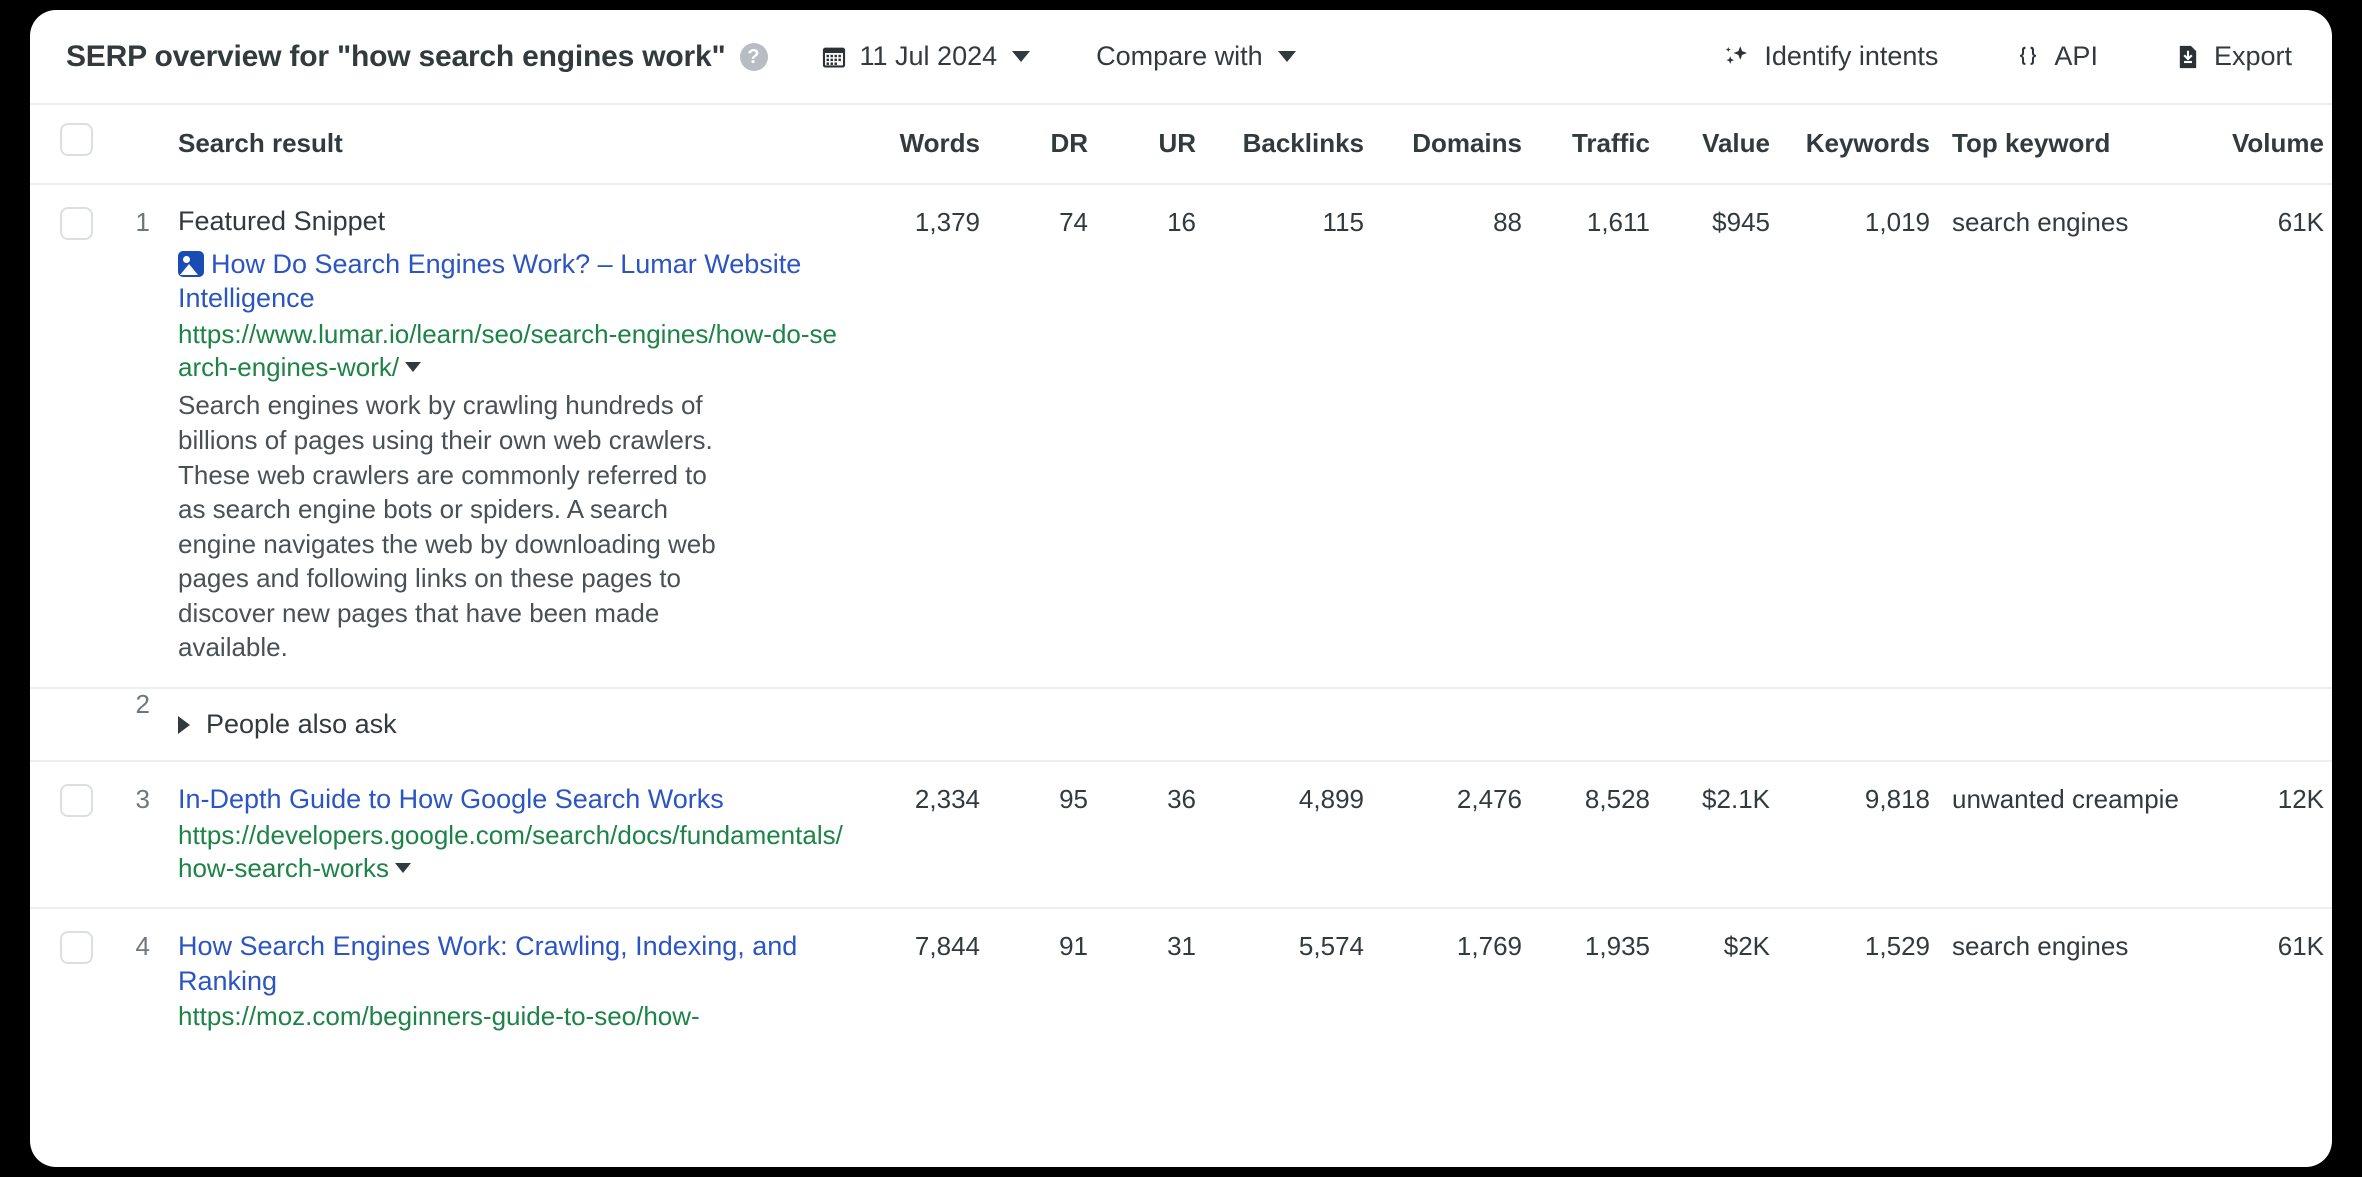 The height and width of the screenshot is (1177, 2362). What do you see at coordinates (1443, 145) in the screenshot?
I see `column-header-domains: Domains` at bounding box center [1443, 145].